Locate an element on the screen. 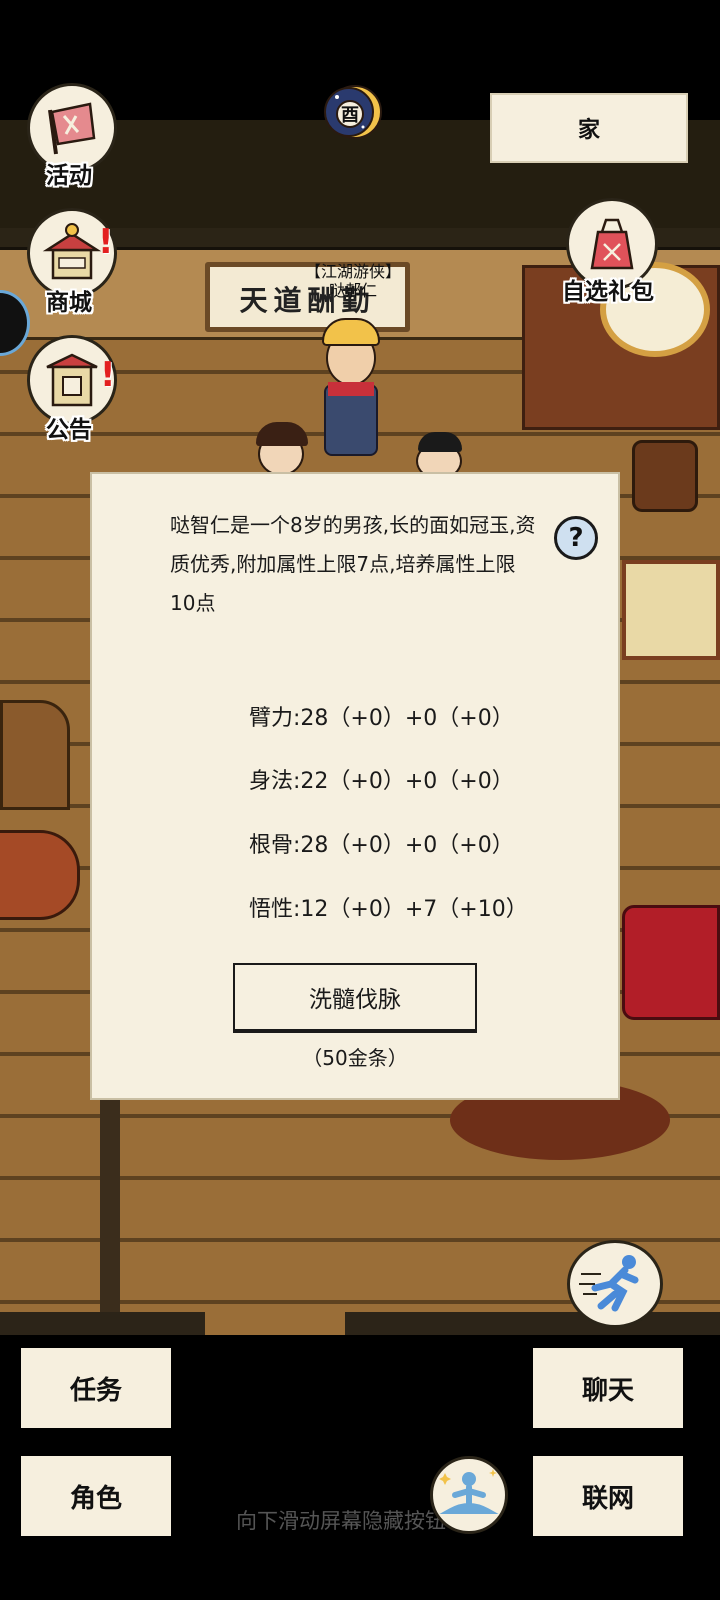 The image size is (720, 1600). swipe-hint: 向下滑动屏幕隐藏按钮 is located at coordinates (341, 1521).